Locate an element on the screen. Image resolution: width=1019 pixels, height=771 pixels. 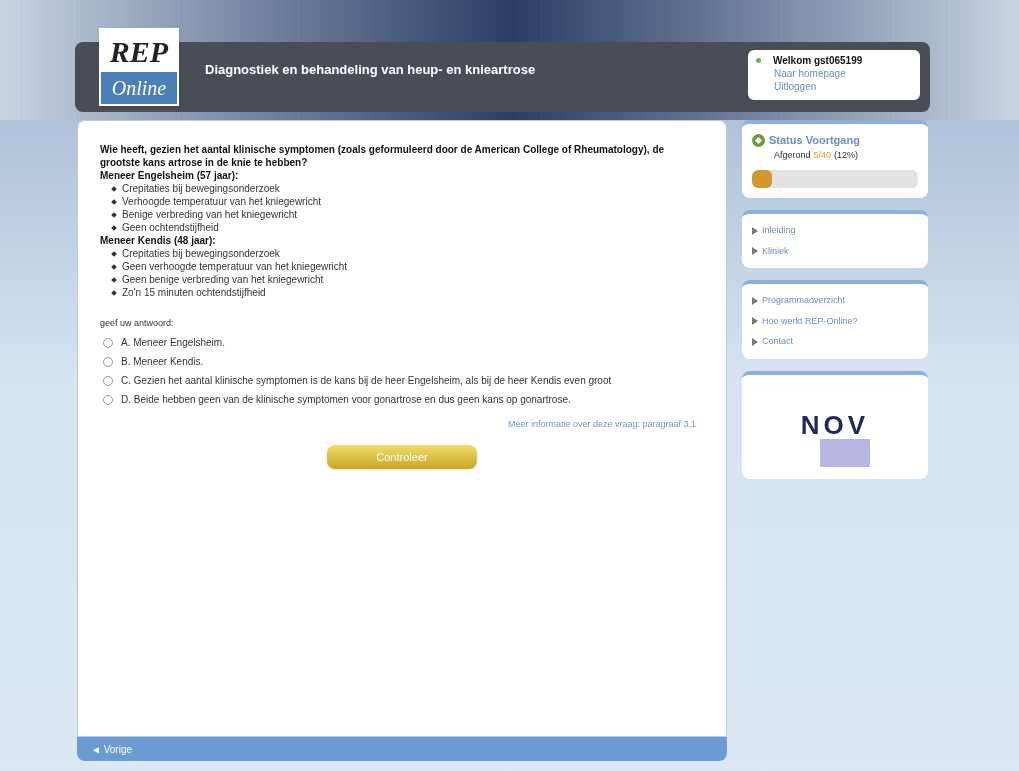
answer-option: C. Gezien het aantal klinische symptomen is de kans bij de heer Engelsheim, als bij de heer Kendis even groot is located at coordinates (366, 380).